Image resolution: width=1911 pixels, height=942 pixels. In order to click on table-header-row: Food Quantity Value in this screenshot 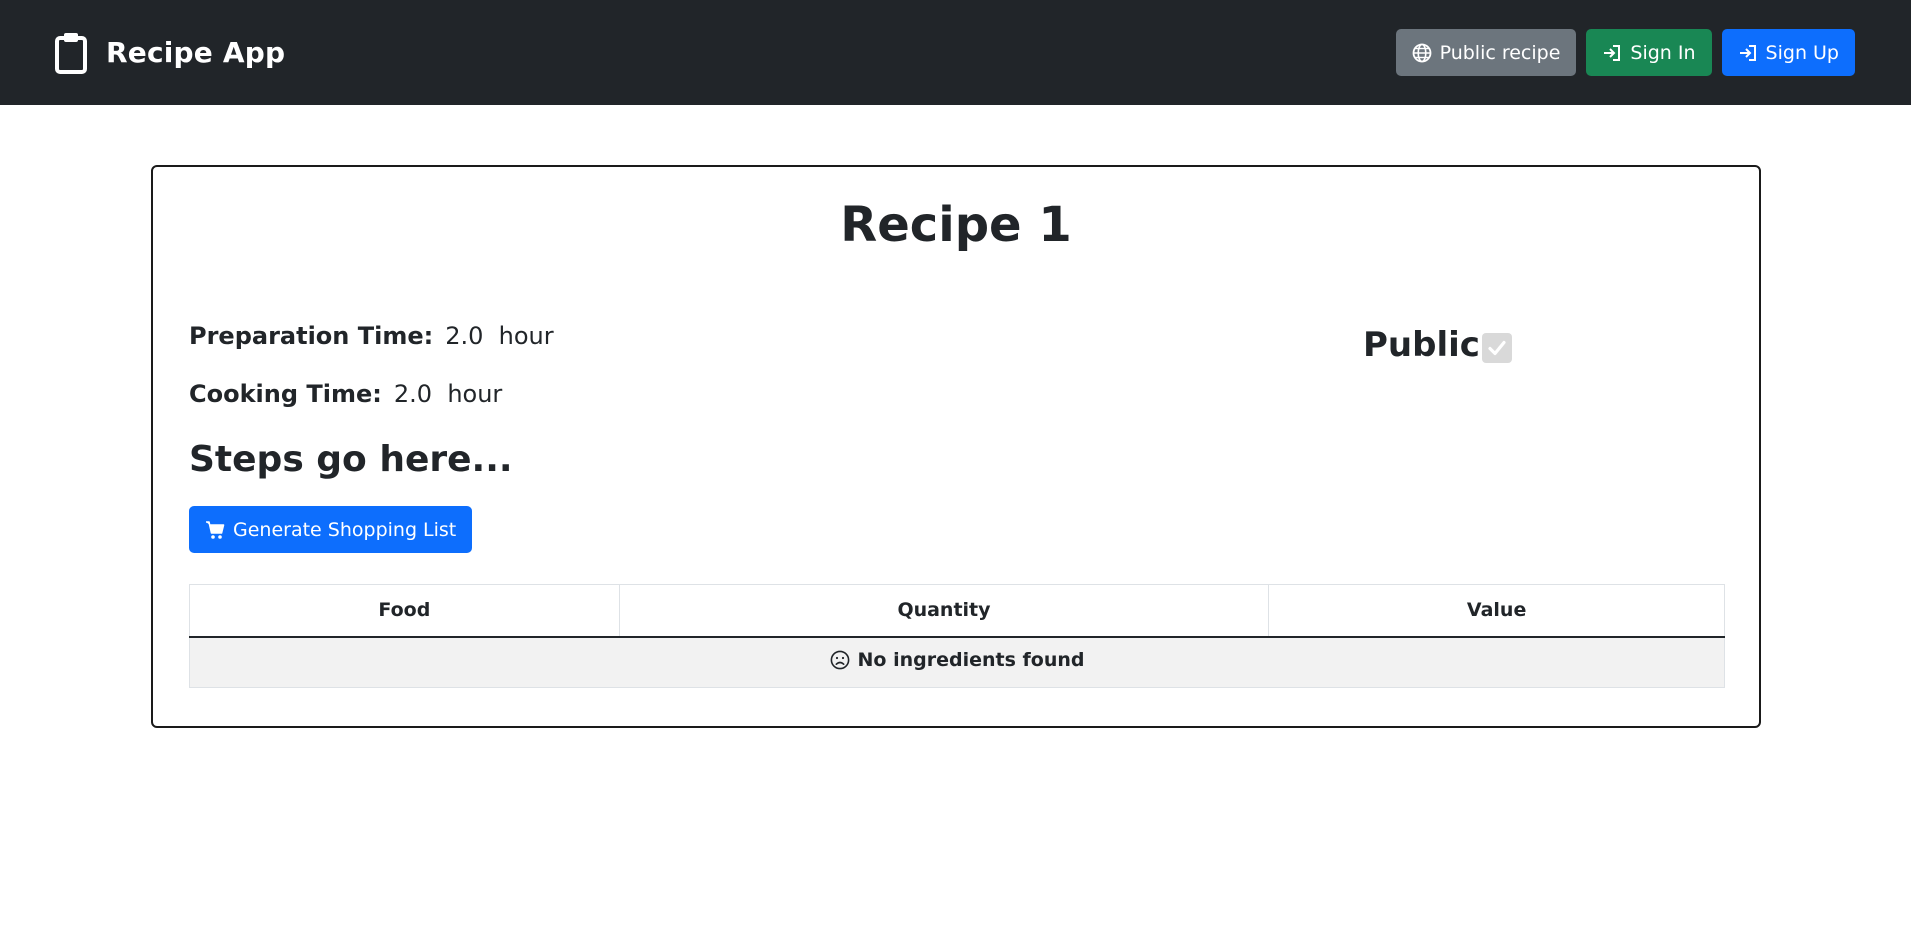, I will do `click(957, 611)`.